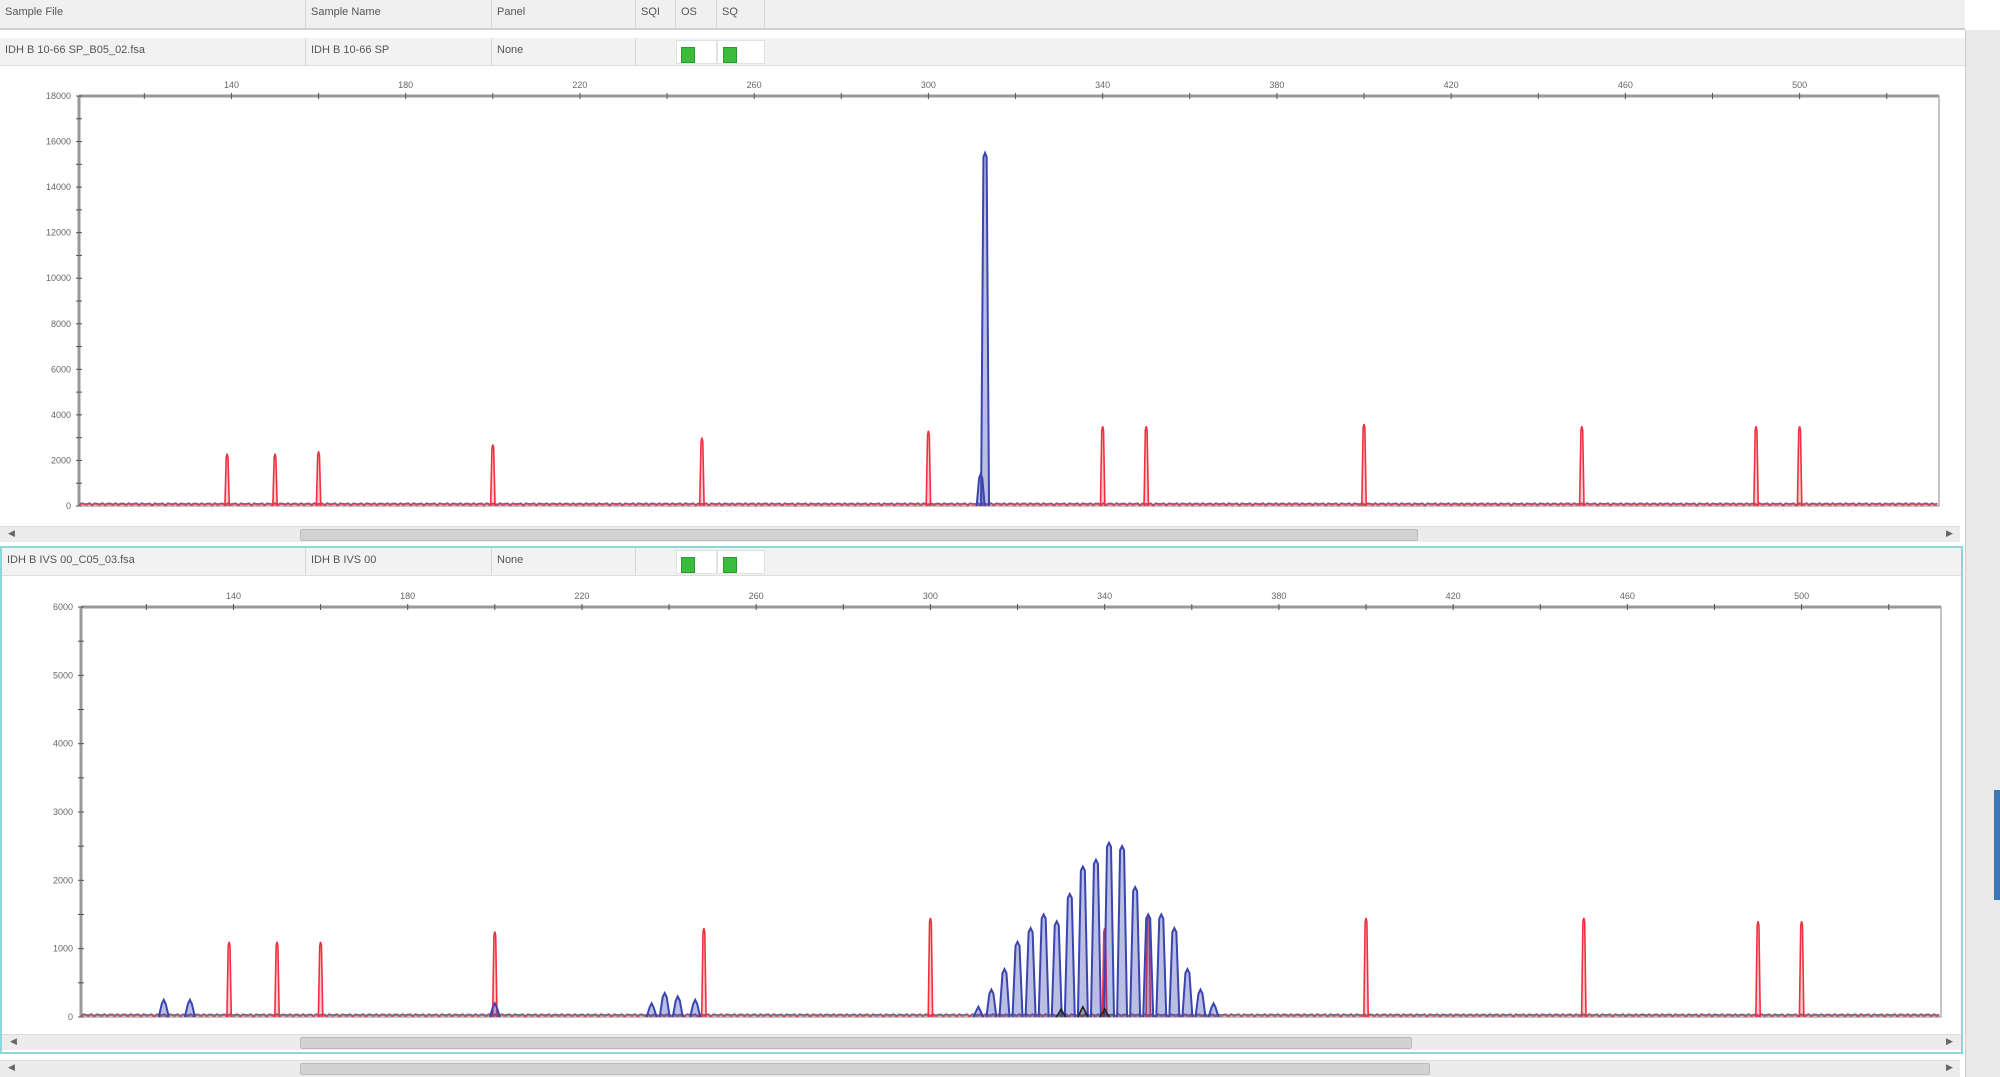 This screenshot has height=1077, width=2000. What do you see at coordinates (1453, 596) in the screenshot?
I see `x-tick-label: 420` at bounding box center [1453, 596].